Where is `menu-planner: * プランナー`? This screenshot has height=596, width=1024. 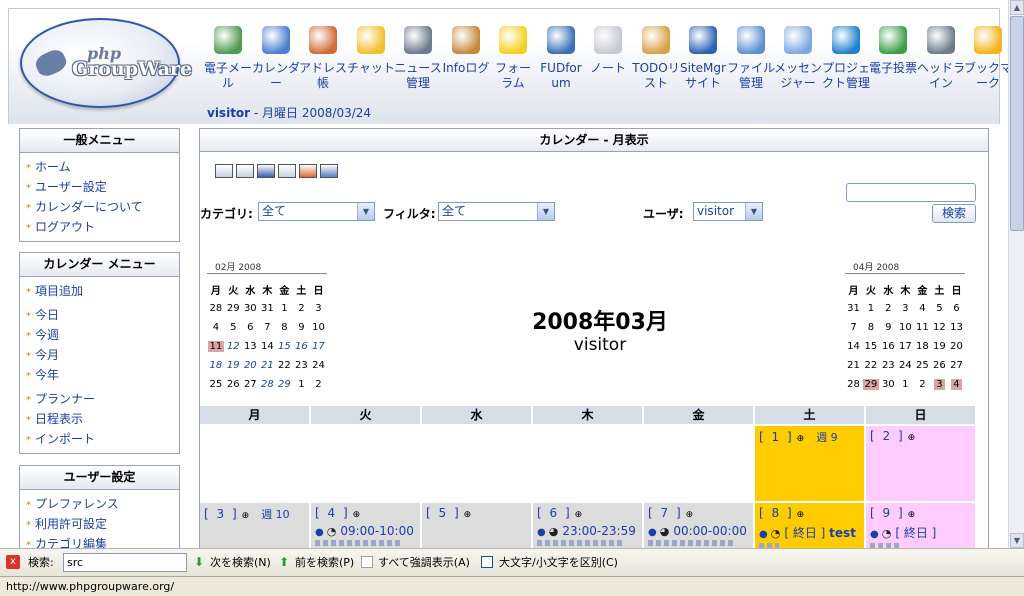 menu-planner: * プランナー is located at coordinates (102, 399).